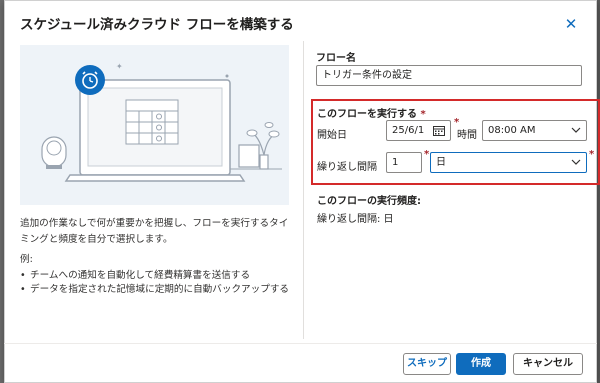  Describe the element at coordinates (439, 130) in the screenshot. I see `calendar-icon` at that location.